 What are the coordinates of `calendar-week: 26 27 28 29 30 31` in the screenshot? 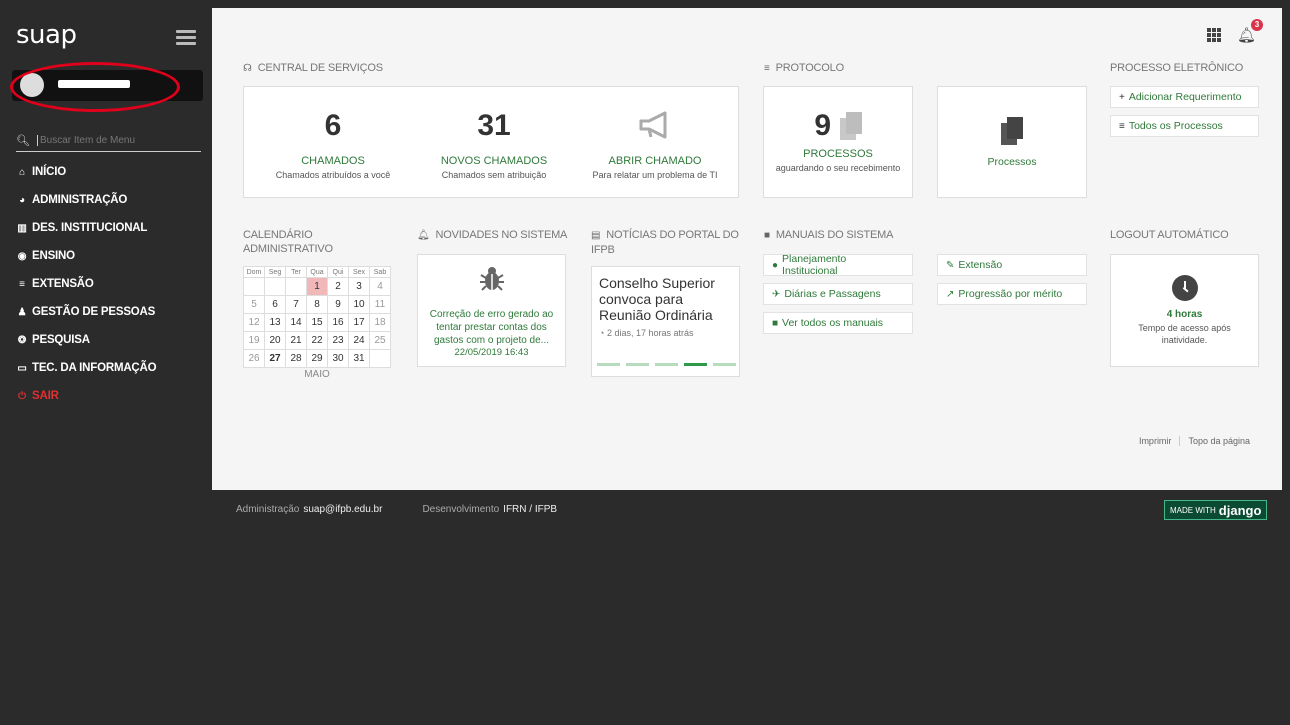 It's located at (317, 358).